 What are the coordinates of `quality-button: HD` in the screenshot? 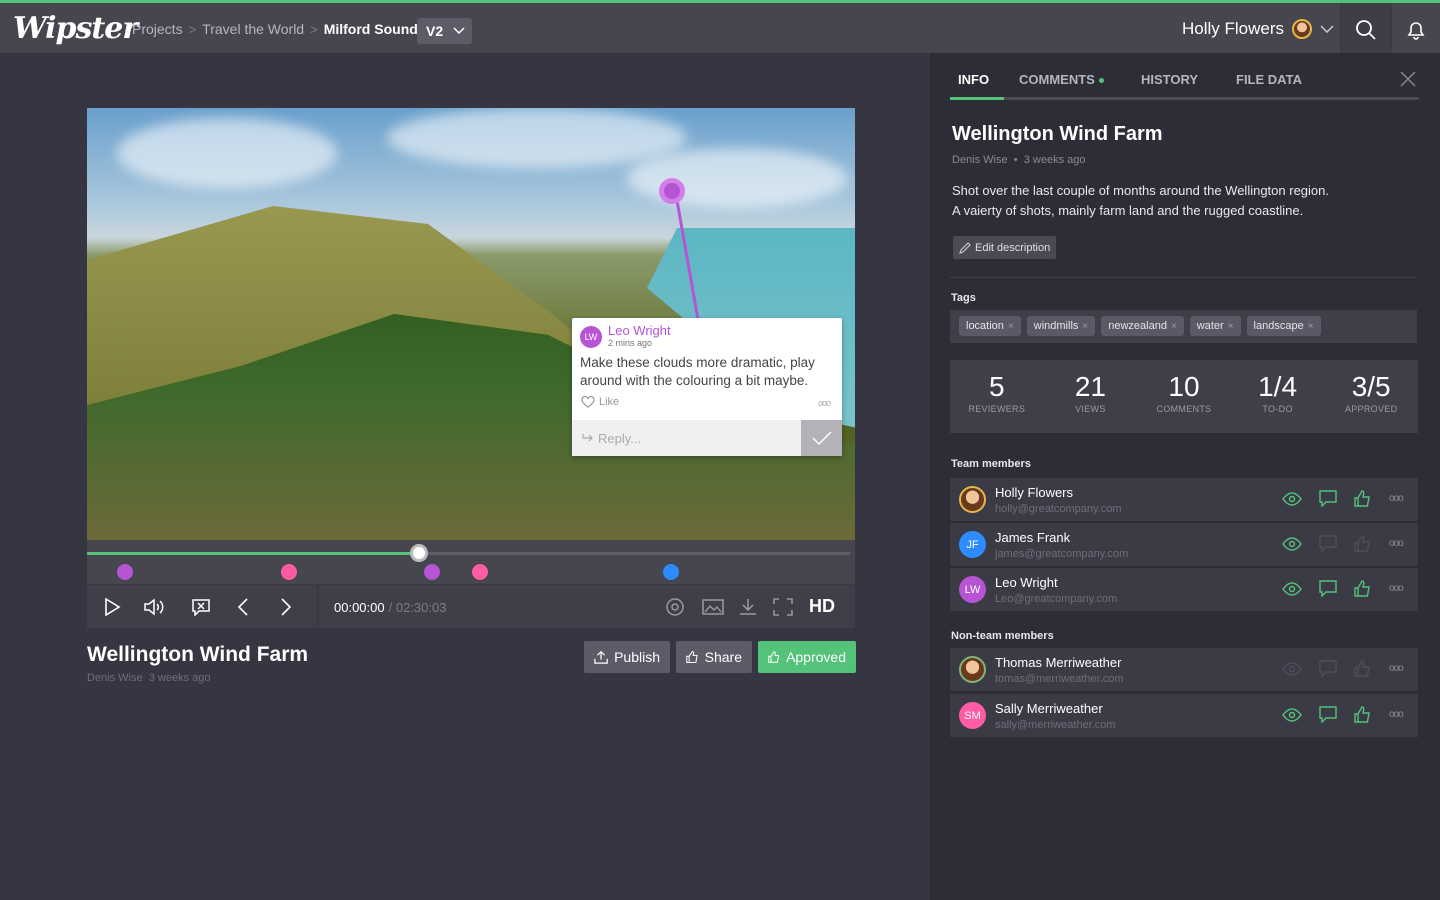 It's located at (822, 606).